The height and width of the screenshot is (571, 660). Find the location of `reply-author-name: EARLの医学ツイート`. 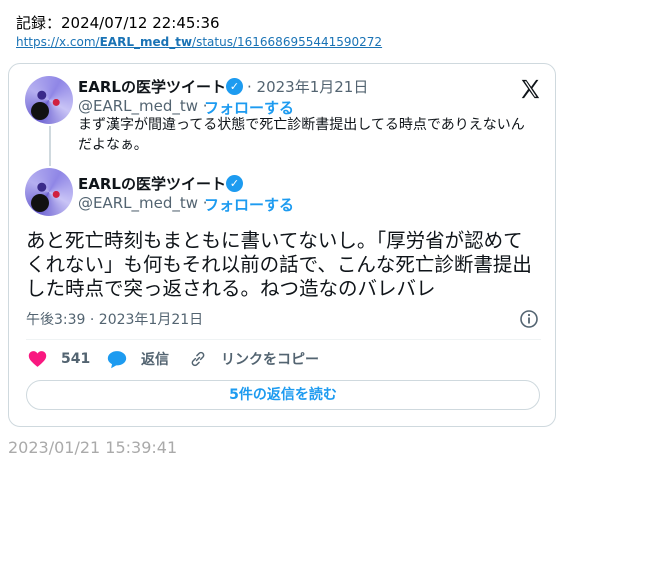

reply-author-name: EARLの医学ツイート is located at coordinates (152, 86).